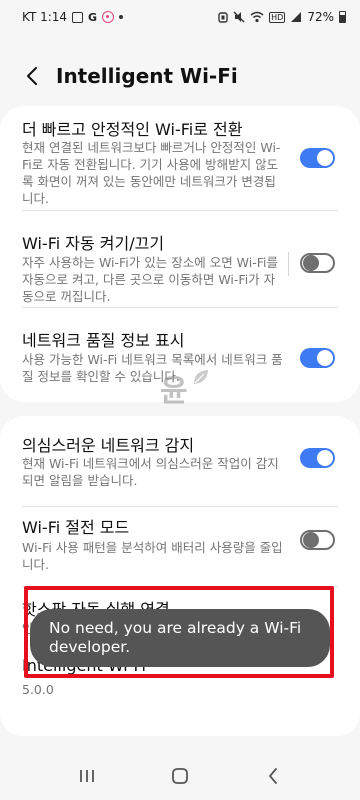 The height and width of the screenshot is (800, 360). Describe the element at coordinates (180, 17) in the screenshot. I see `status-bar: KT 1:14 G HD 72%` at that location.